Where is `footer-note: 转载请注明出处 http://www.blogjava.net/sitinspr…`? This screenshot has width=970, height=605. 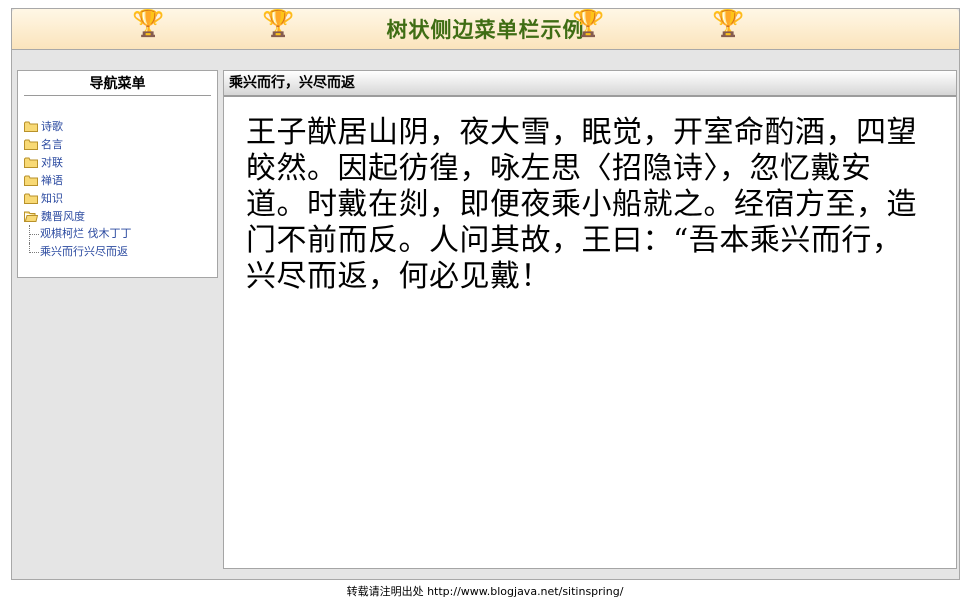 footer-note: 转载请注明出处 http://www.blogjava.net/sitinspr… is located at coordinates (485, 591).